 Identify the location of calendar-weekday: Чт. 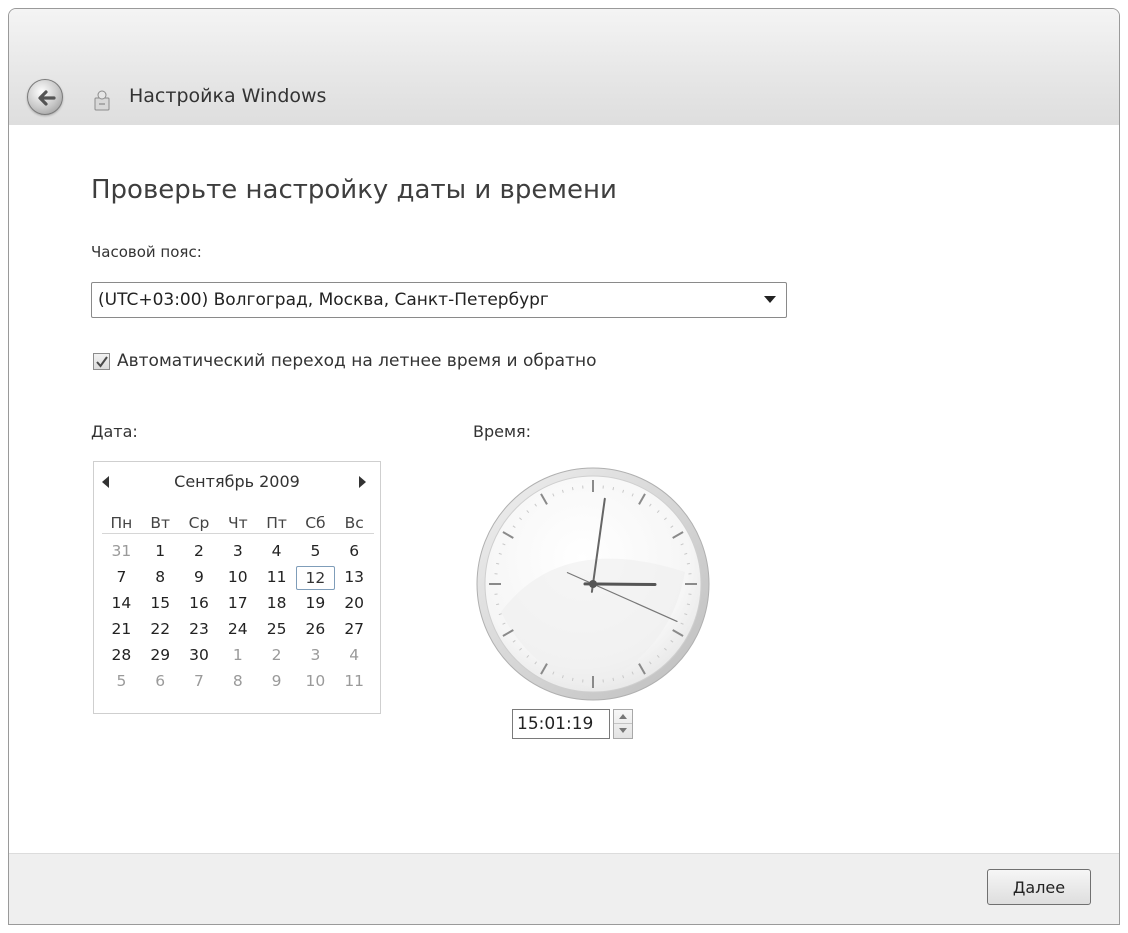
(237, 523).